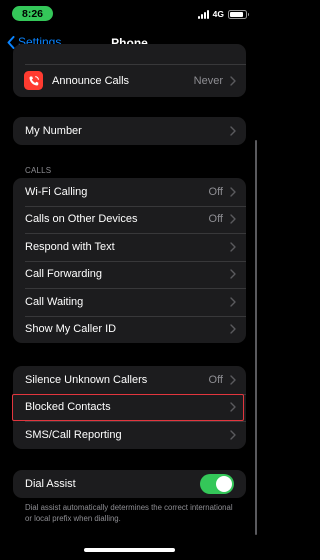 The width and height of the screenshot is (320, 560). I want to click on calls-other-devices-value: Off, so click(215, 219).